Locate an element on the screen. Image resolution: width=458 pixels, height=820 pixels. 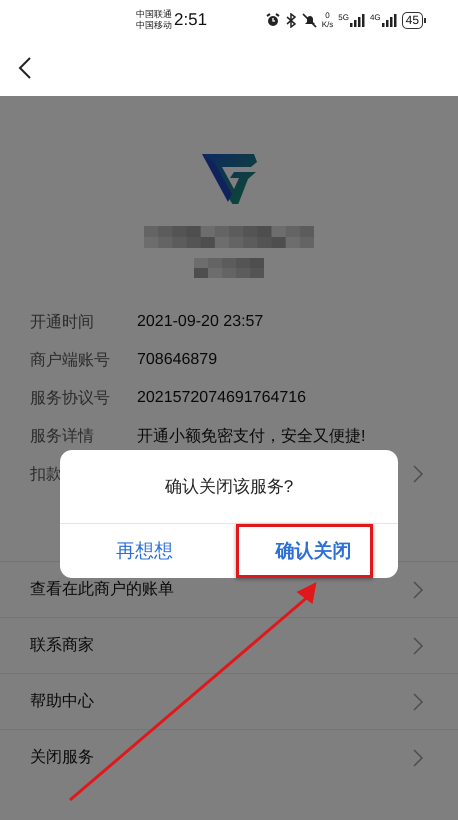
carrier-name: 中国联通 is located at coordinates (154, 14).